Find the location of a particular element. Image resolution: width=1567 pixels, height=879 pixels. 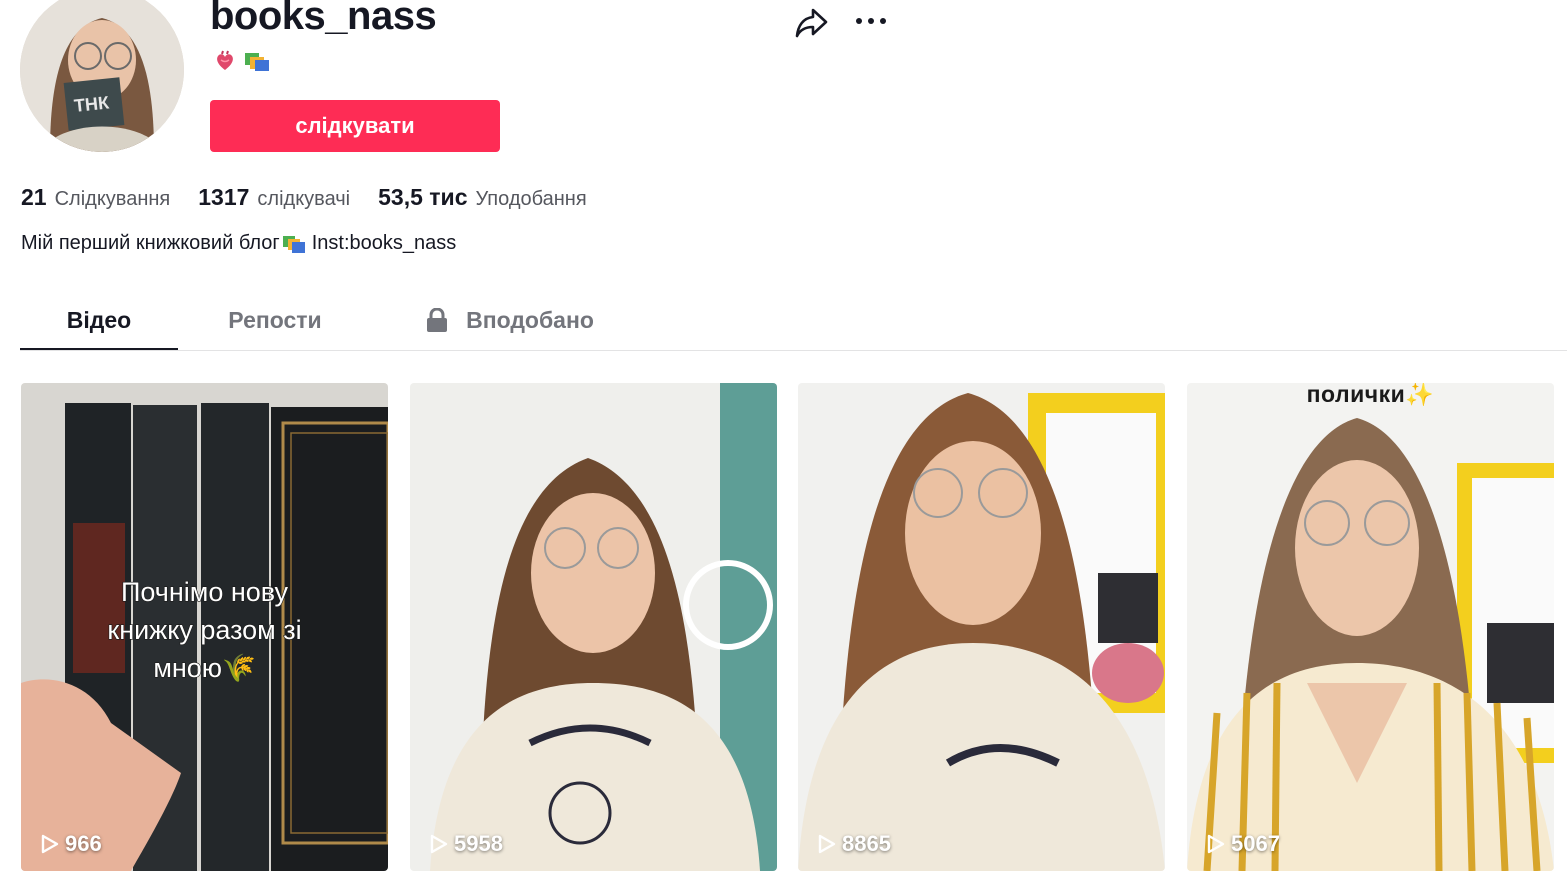

view-count: 8865 is located at coordinates (854, 844).